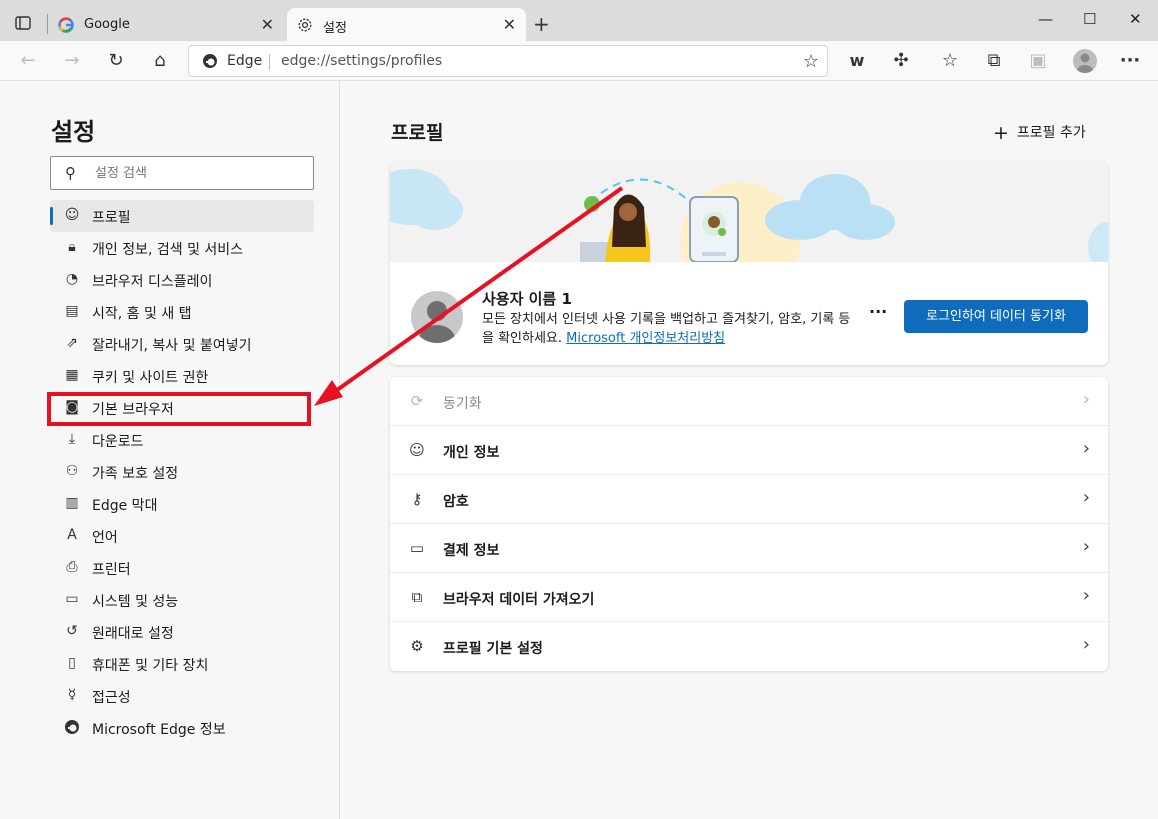 This screenshot has width=1158, height=819. What do you see at coordinates (24, 23) in the screenshot?
I see `tab-actions-icon` at bounding box center [24, 23].